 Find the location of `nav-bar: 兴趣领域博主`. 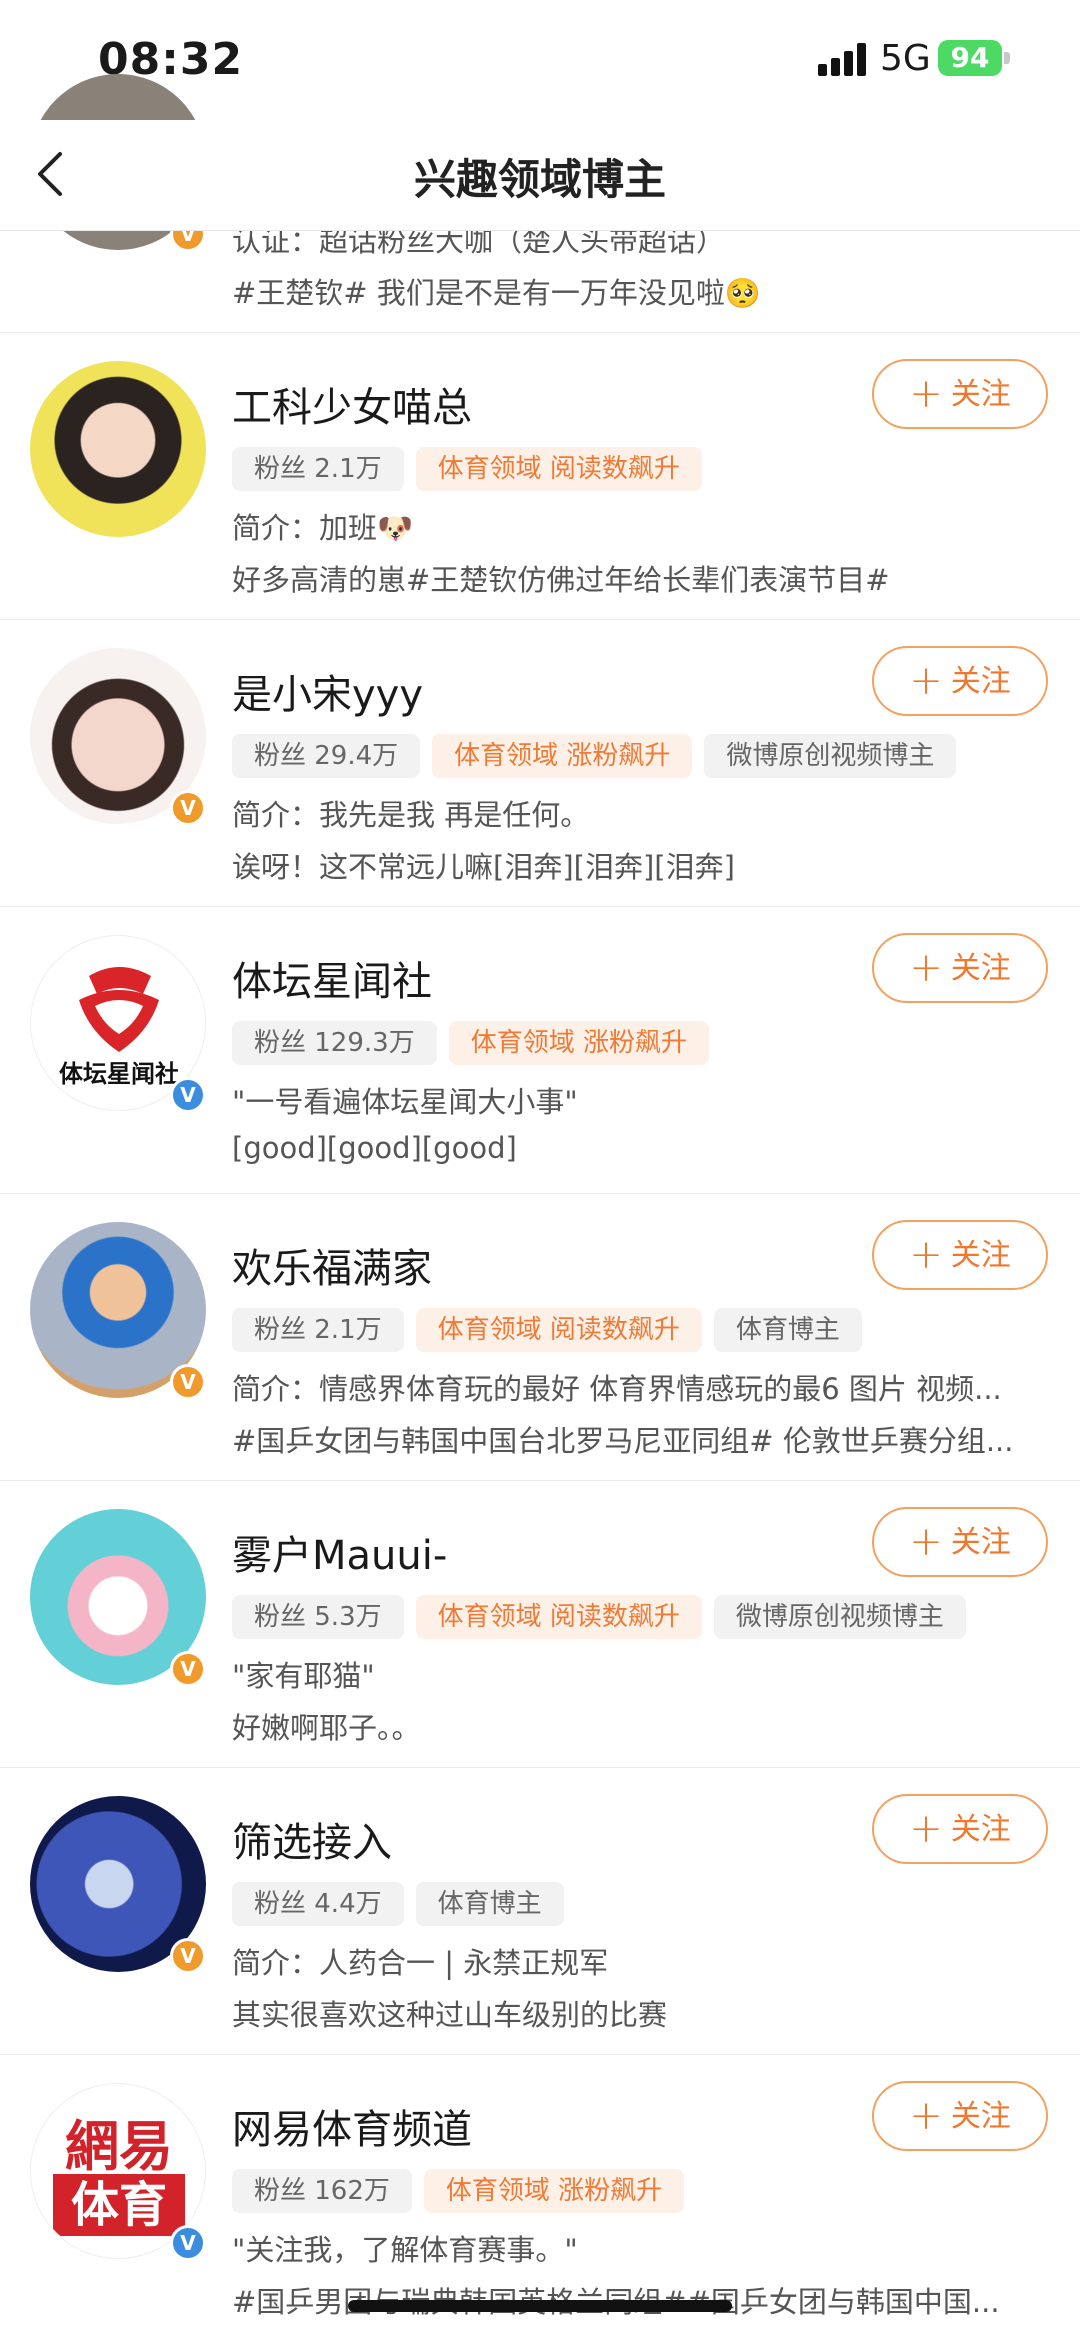

nav-bar: 兴趣领域博主 is located at coordinates (540, 175).